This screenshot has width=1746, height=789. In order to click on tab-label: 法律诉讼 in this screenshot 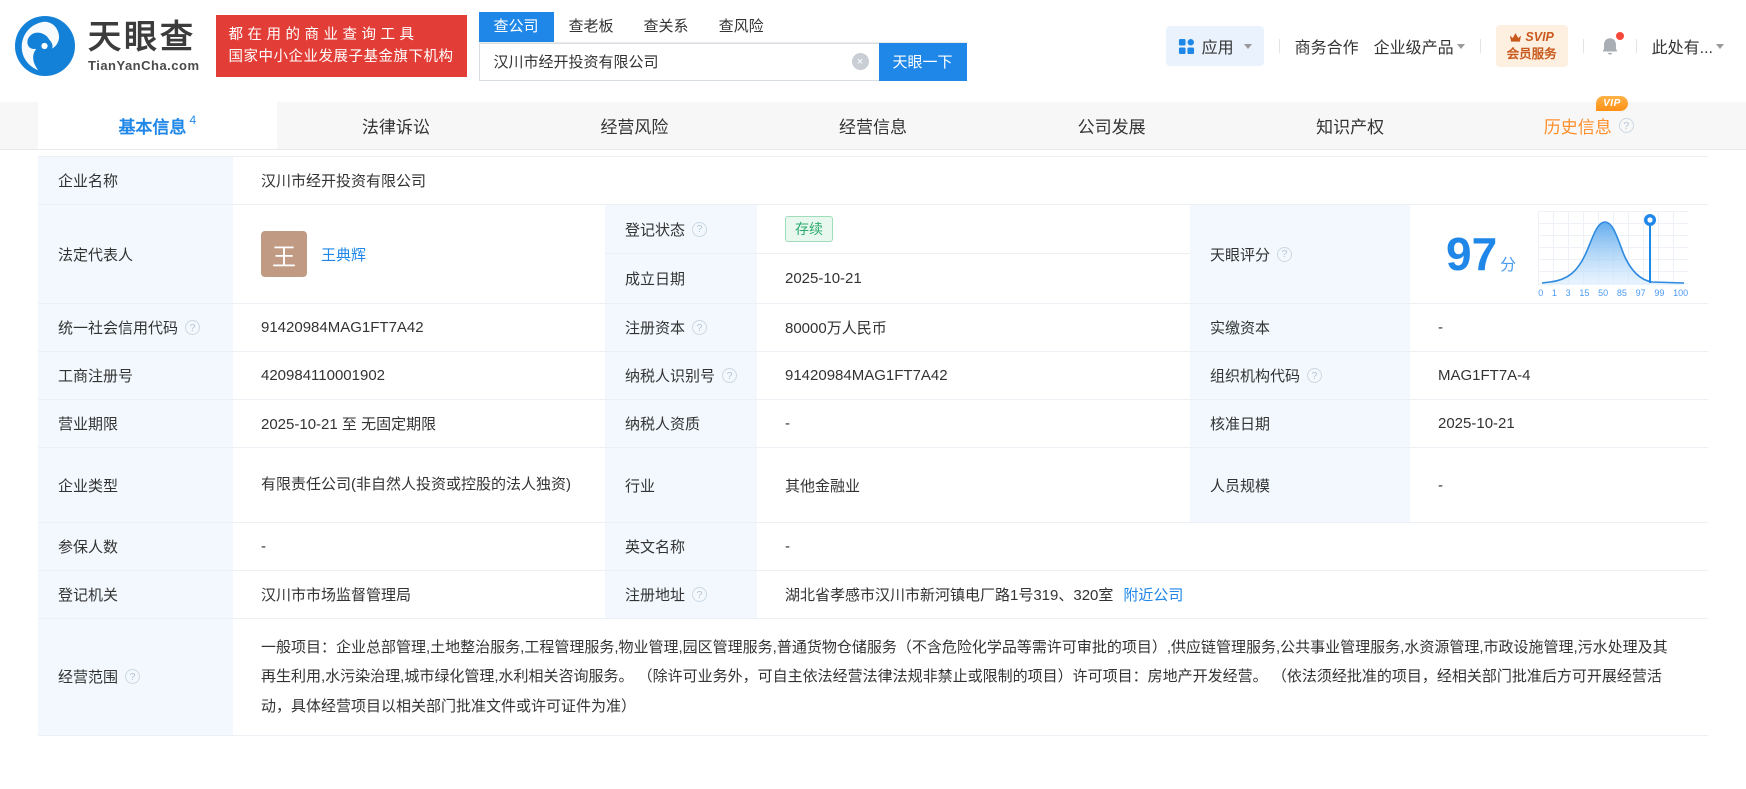, I will do `click(395, 127)`.